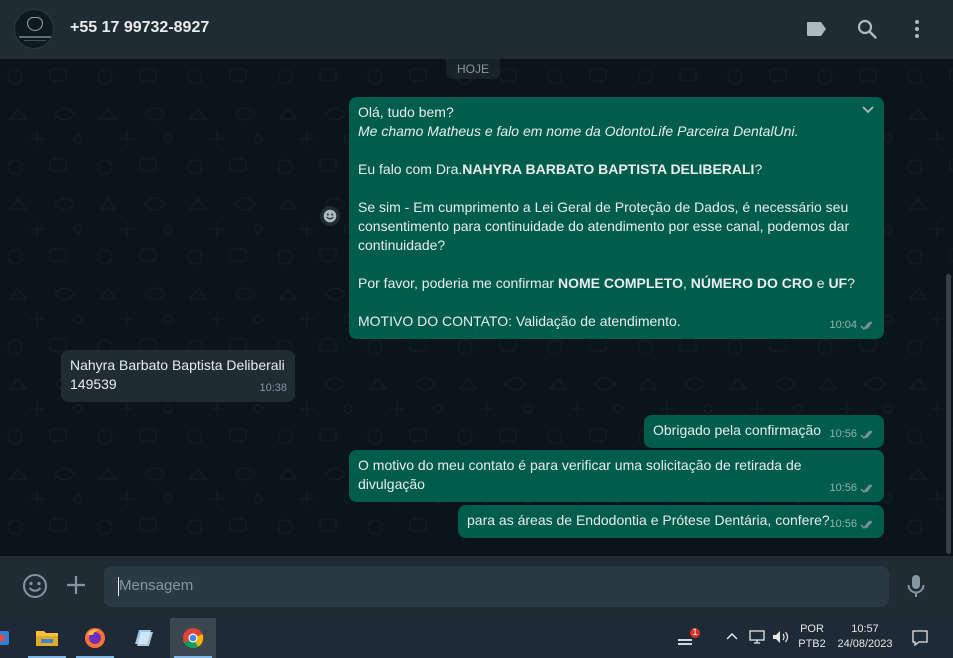 This screenshot has width=953, height=658. What do you see at coordinates (410, 169) in the screenshot?
I see `message-text: Eu falo com Dra.` at bounding box center [410, 169].